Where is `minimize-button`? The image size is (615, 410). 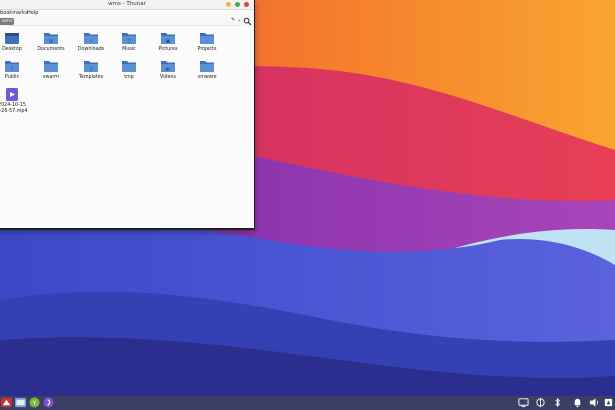 minimize-button is located at coordinates (228, 4).